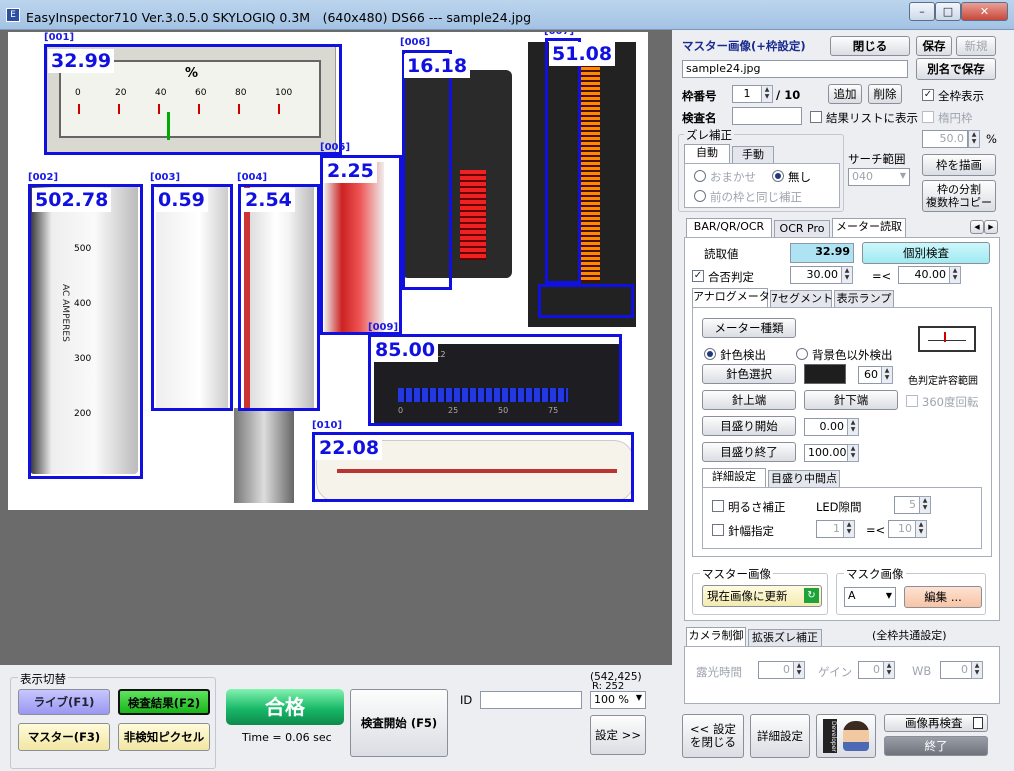 Image resolution: width=1014 pixels, height=771 pixels. What do you see at coordinates (778, 176) in the screenshot?
I see `none-radio` at bounding box center [778, 176].